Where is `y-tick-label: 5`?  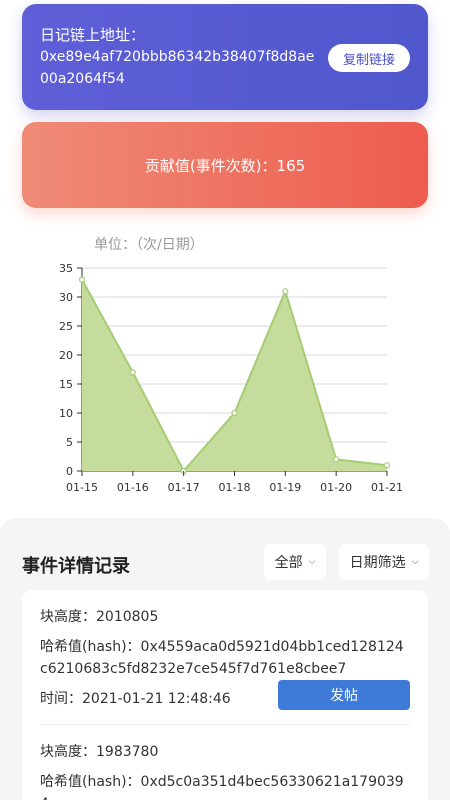 y-tick-label: 5 is located at coordinates (69, 442).